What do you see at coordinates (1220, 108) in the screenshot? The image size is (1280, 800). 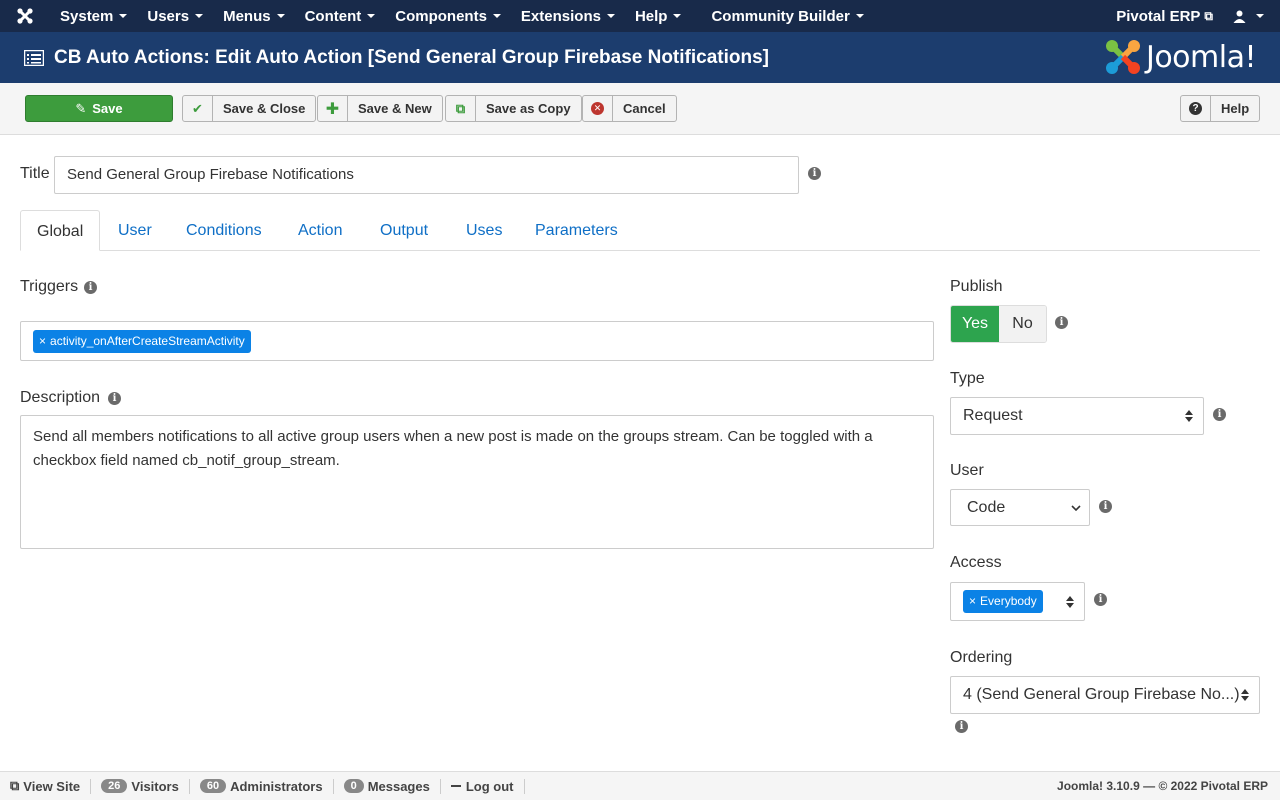 I see `help-button: ? Help` at bounding box center [1220, 108].